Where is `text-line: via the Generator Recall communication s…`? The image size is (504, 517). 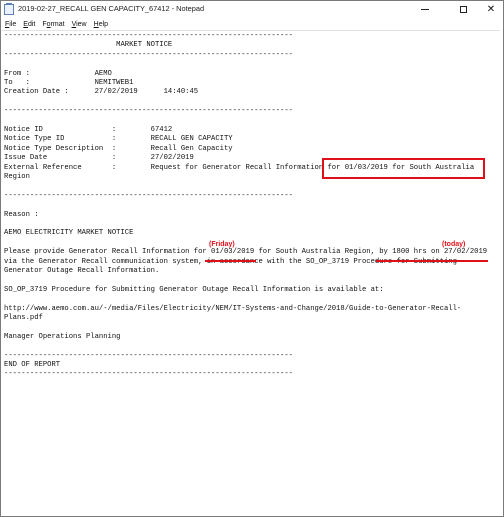 text-line: via the Generator Recall communication s… is located at coordinates (230, 261).